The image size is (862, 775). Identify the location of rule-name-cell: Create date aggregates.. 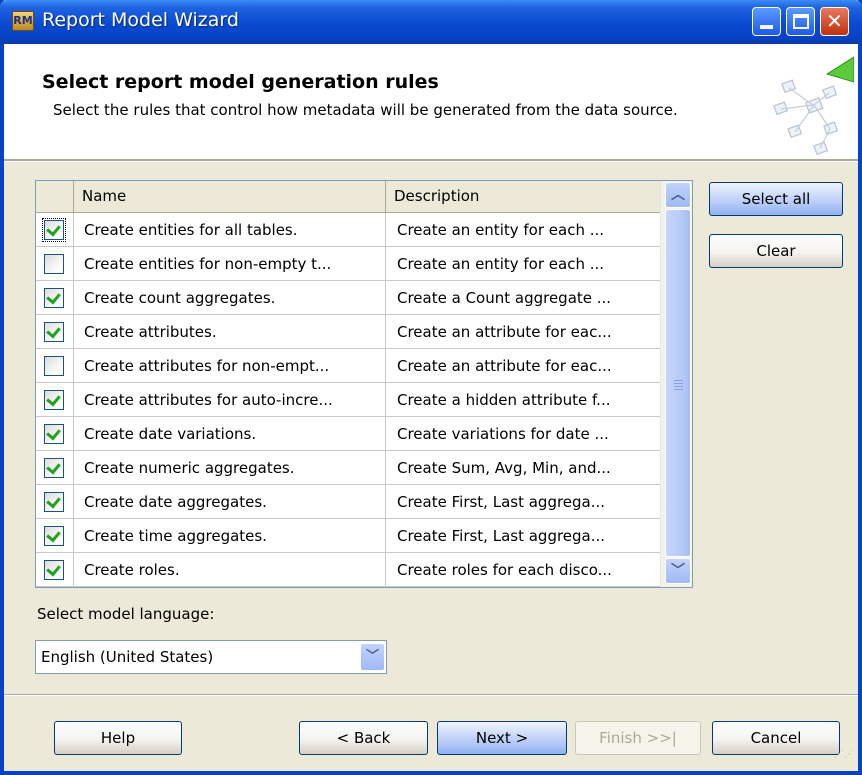
(230, 502).